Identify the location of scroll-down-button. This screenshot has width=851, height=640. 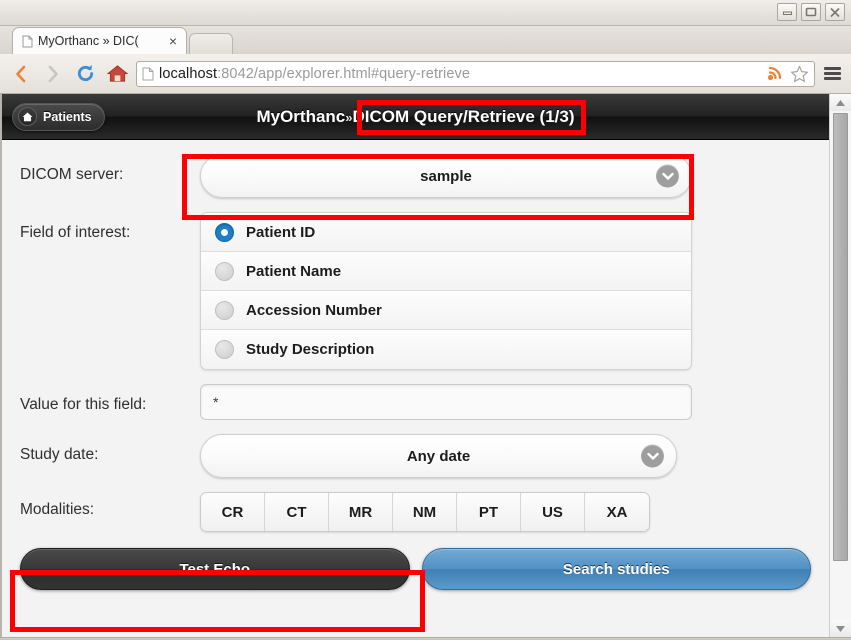
(840, 628).